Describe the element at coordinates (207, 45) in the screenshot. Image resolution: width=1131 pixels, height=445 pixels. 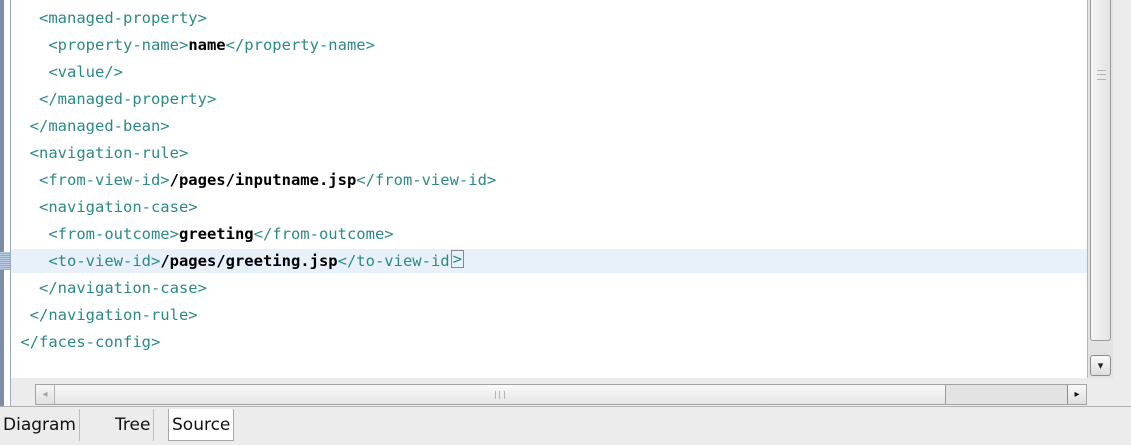
I see `xml-text-value: name` at that location.